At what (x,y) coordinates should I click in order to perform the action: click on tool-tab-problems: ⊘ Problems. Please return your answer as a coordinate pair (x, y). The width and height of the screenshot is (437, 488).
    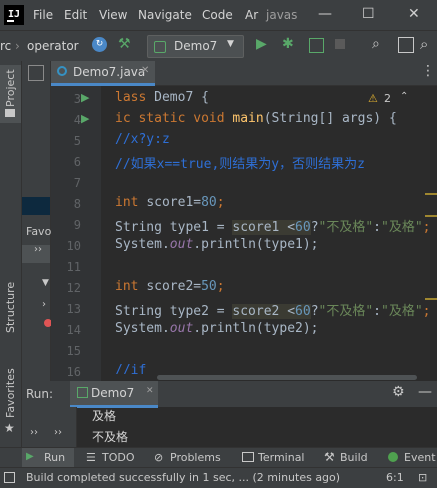
    Looking at the image, I should click on (192, 458).